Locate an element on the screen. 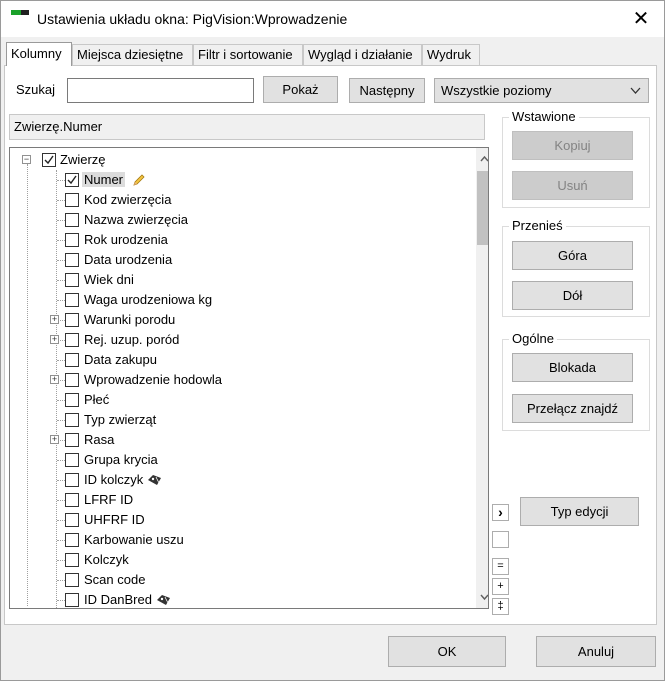 This screenshot has width=665, height=681. close-icon: ✕ is located at coordinates (641, 19).